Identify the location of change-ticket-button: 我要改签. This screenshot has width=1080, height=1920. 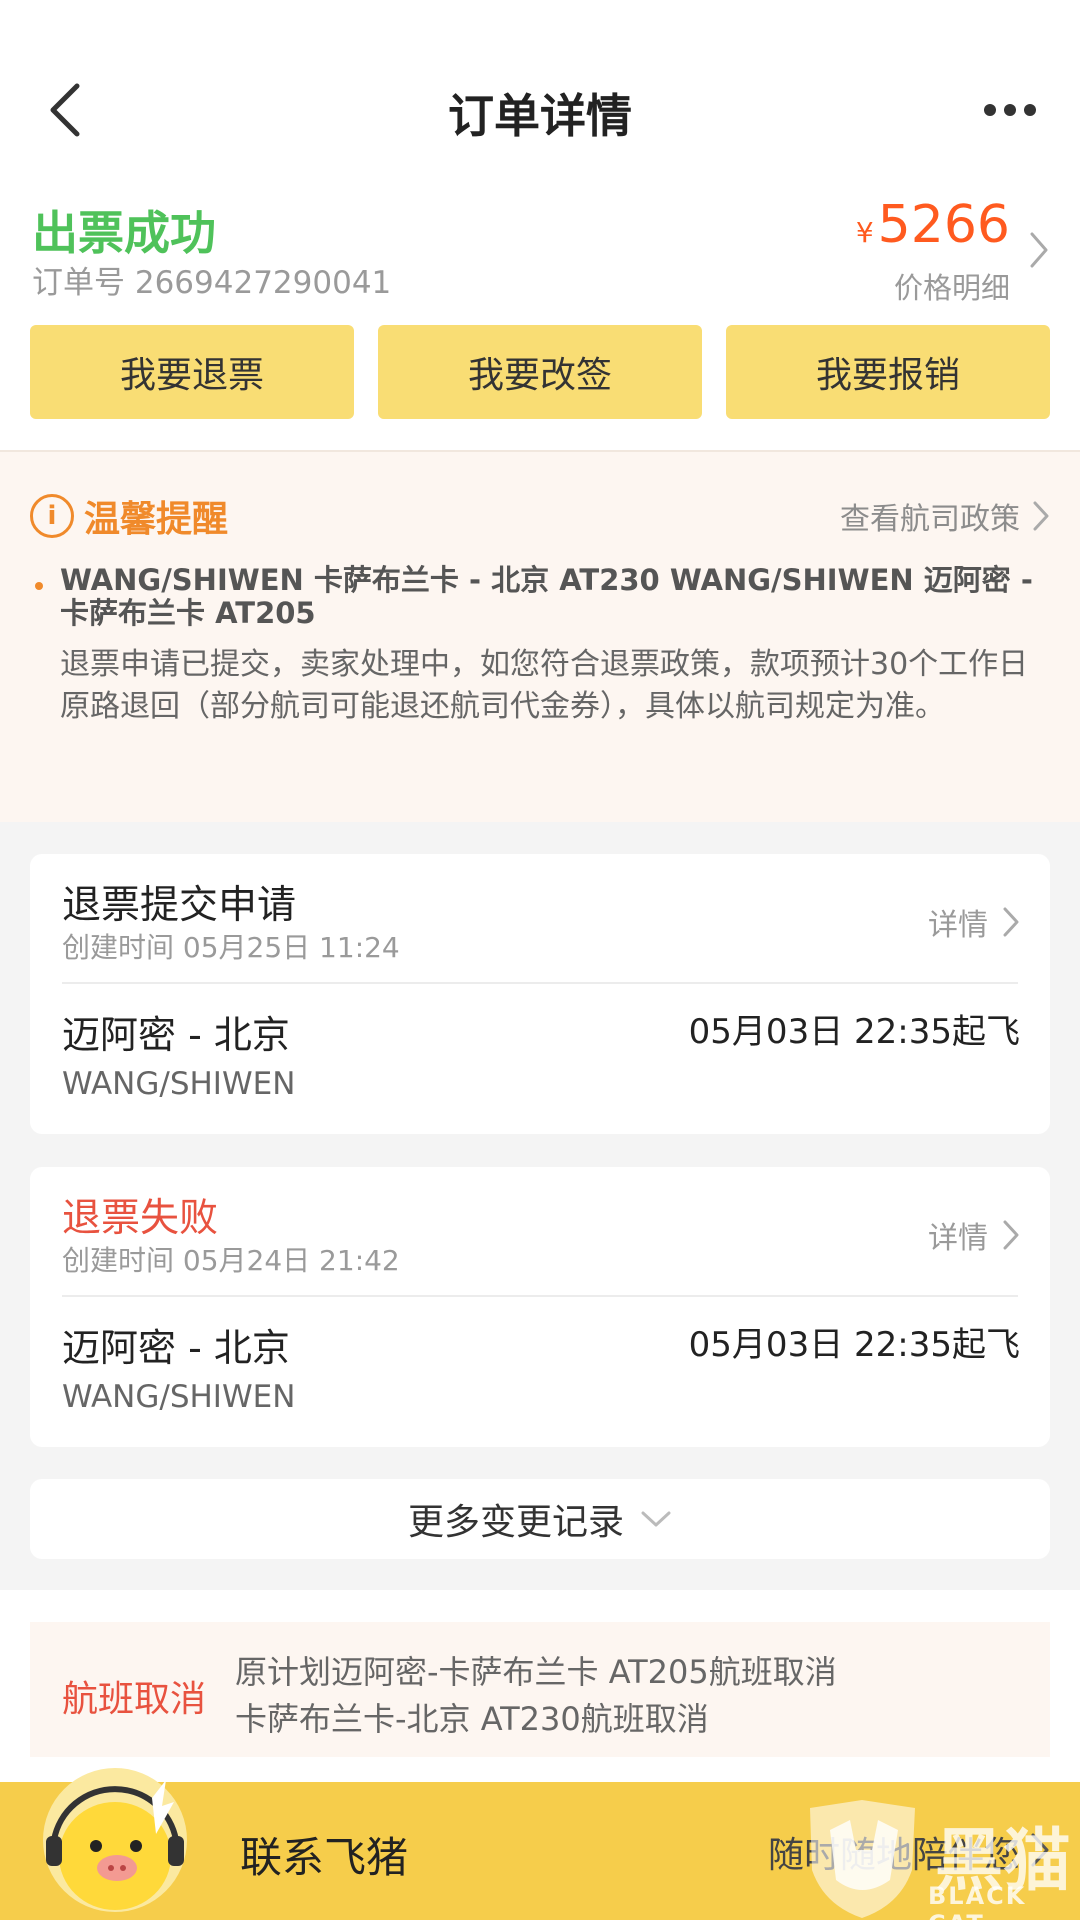
(540, 372).